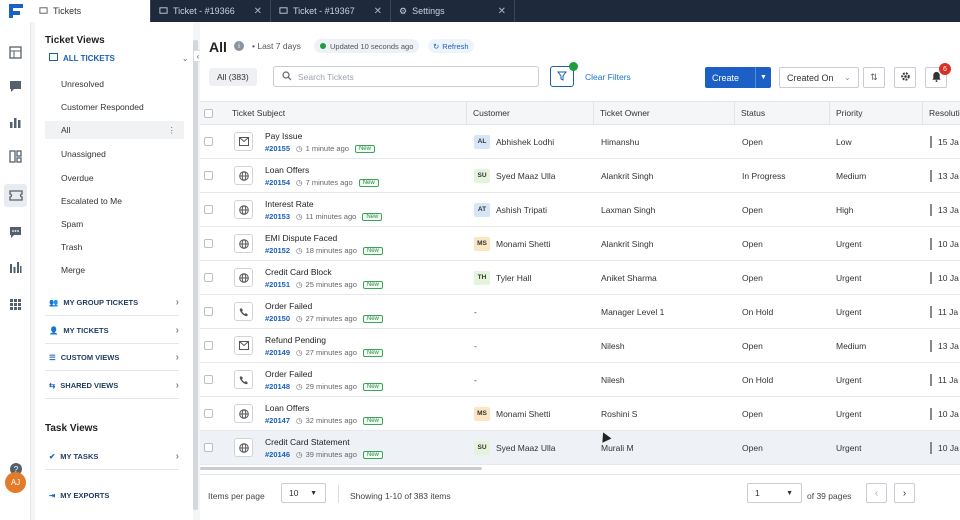  I want to click on tab-tickets: Tickets, so click(91, 11).